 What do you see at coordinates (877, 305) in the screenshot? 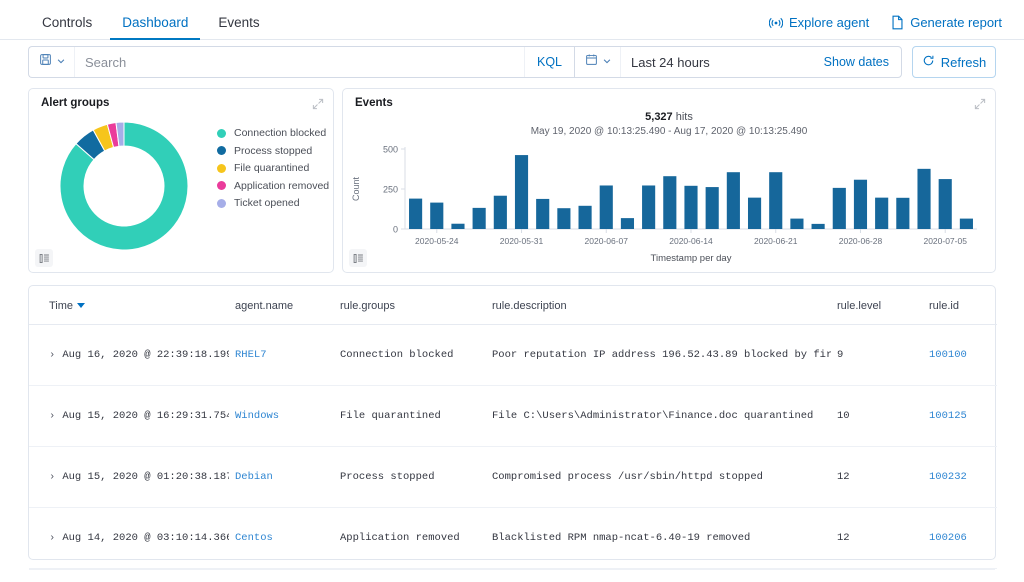
I see `column-header-rule-level: rule.level` at bounding box center [877, 305].